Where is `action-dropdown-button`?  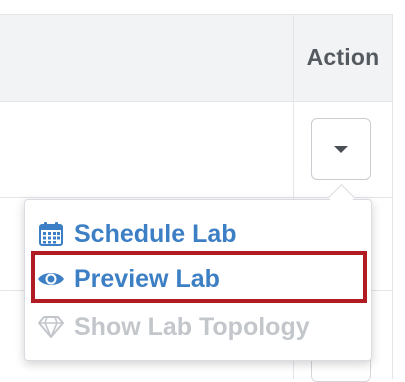
action-dropdown-button is located at coordinates (341, 149).